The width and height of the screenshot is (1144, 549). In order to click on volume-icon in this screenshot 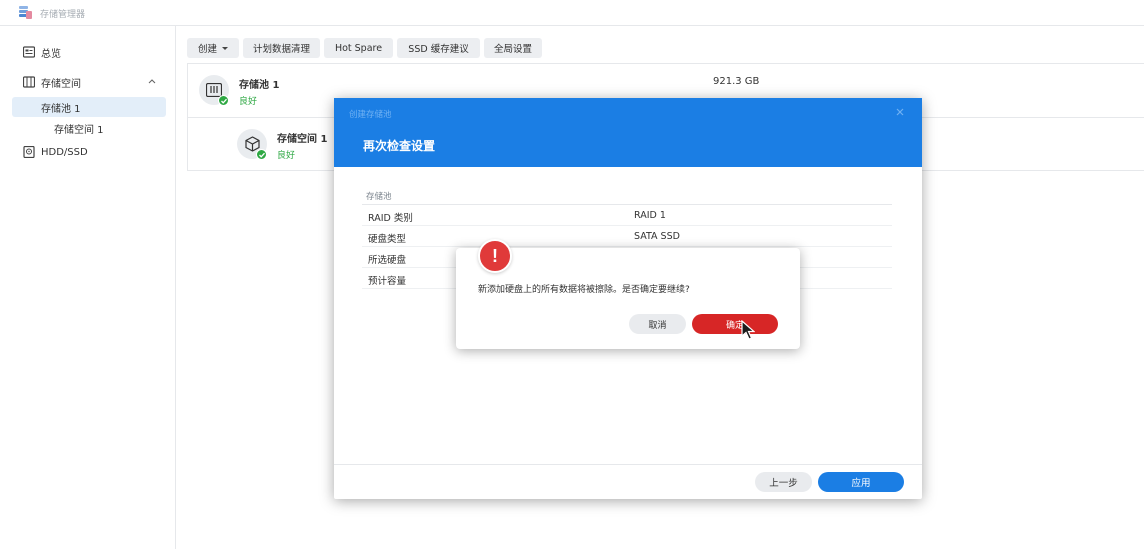, I will do `click(252, 144)`.